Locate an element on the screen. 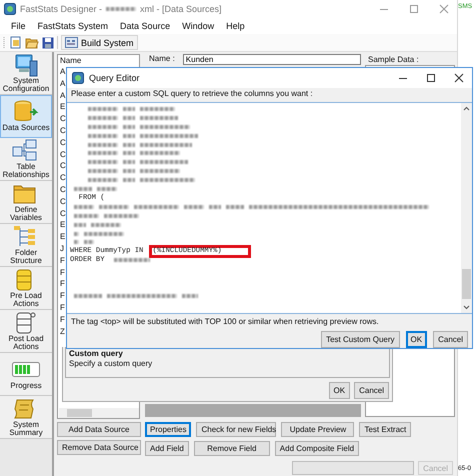 The width and height of the screenshot is (474, 476). open-folder-icon is located at coordinates (32, 42).